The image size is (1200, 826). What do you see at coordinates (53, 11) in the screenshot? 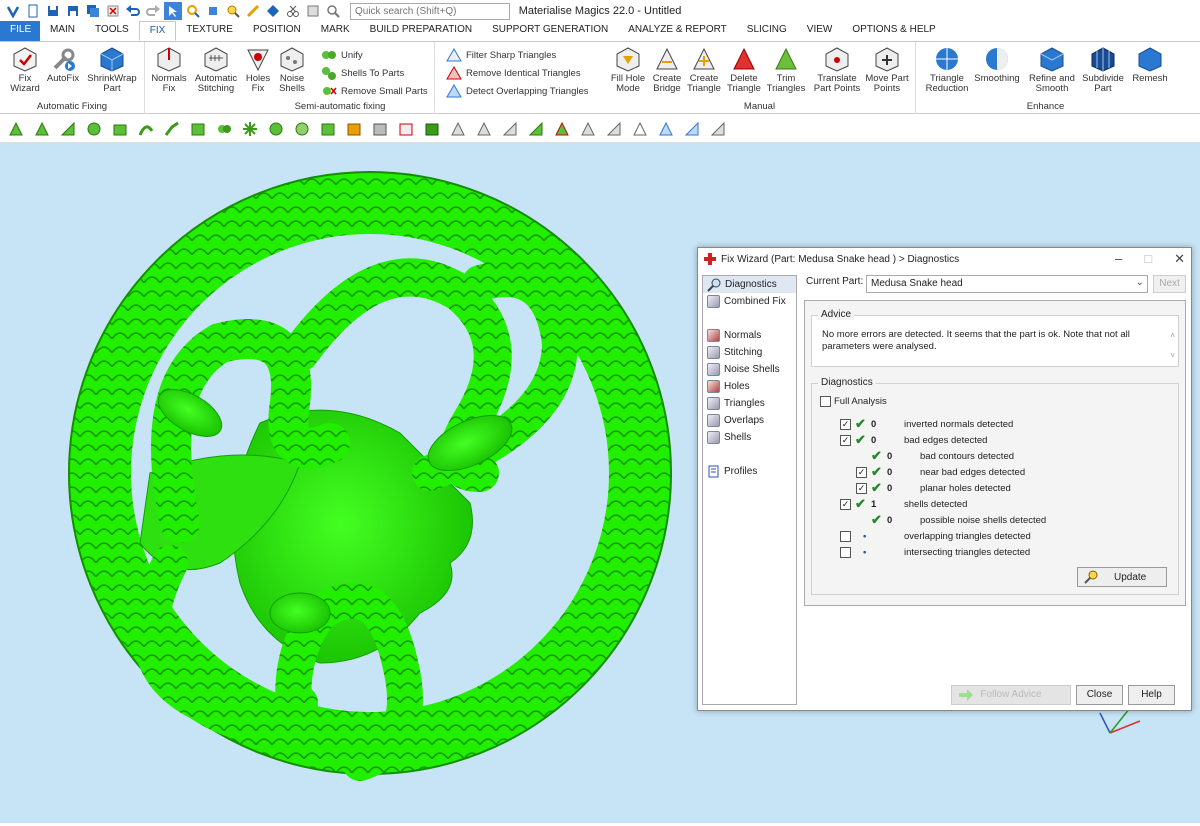
I see `save-icon` at bounding box center [53, 11].